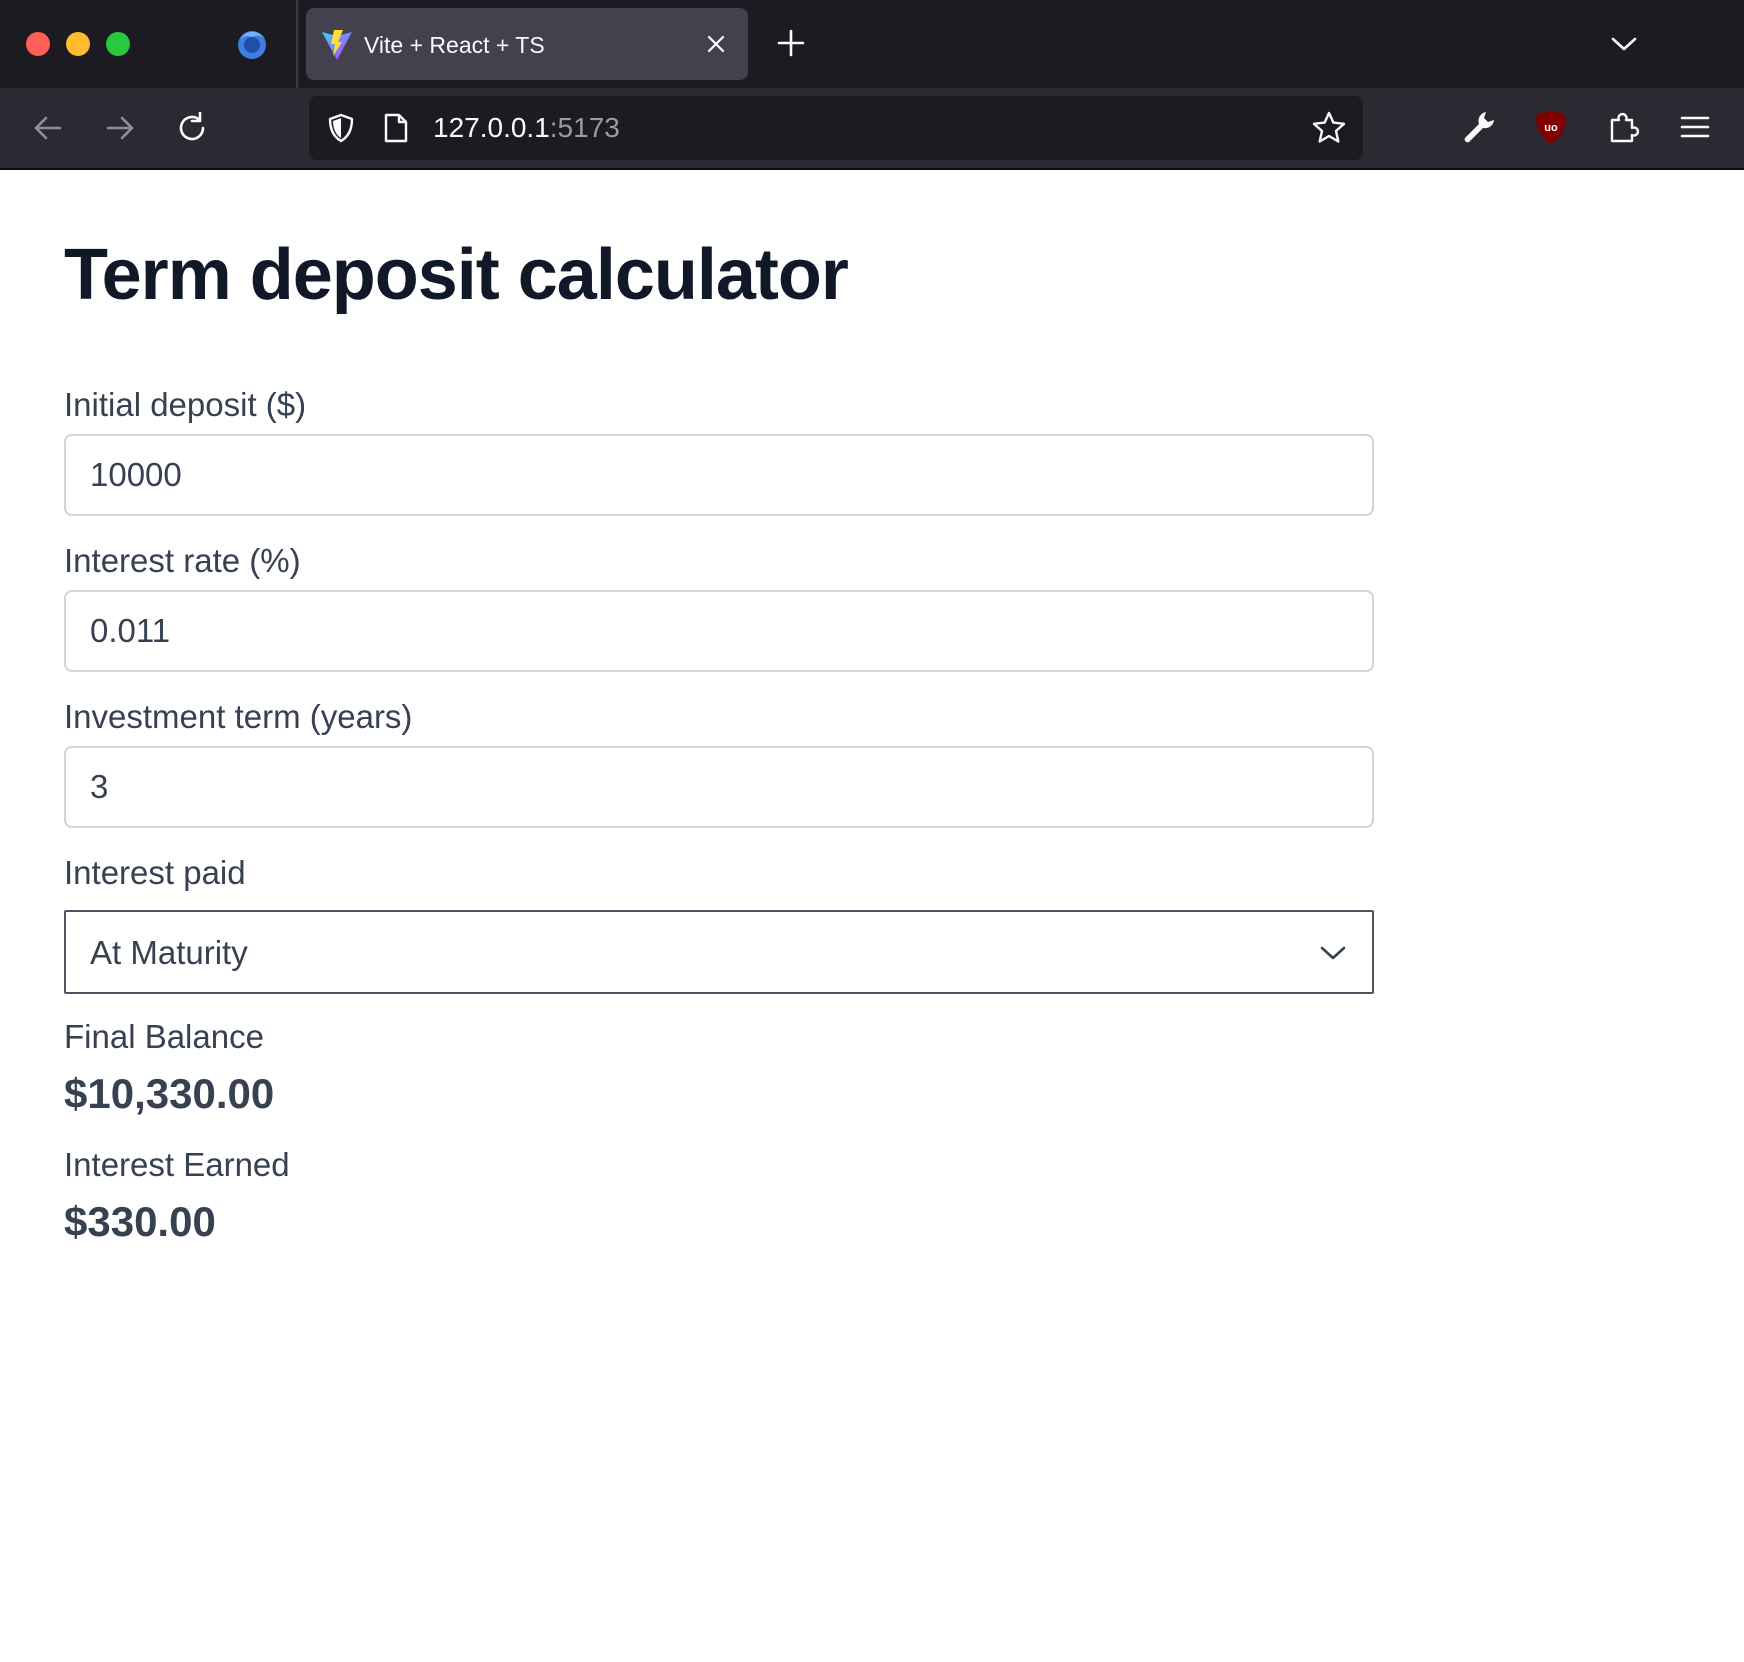 The image size is (1744, 1662). I want to click on back-arrow-icon, so click(48, 128).